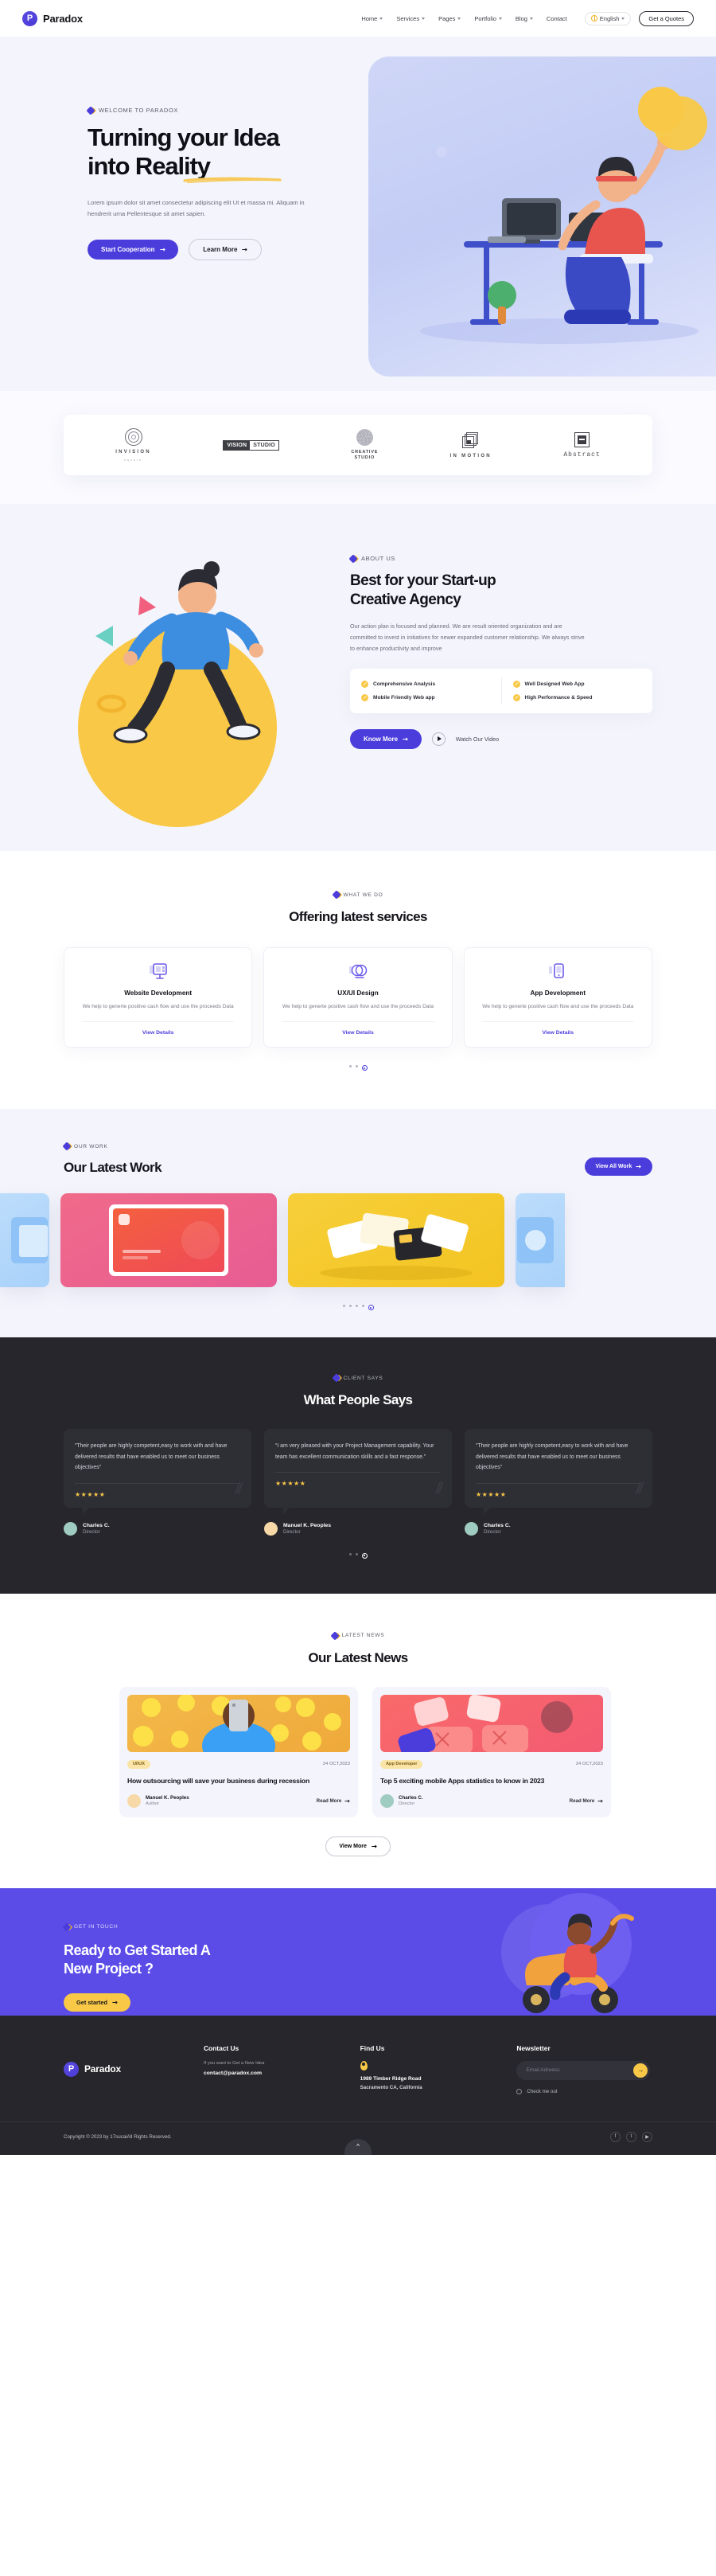 Image resolution: width=716 pixels, height=2576 pixels. Describe the element at coordinates (365, 684) in the screenshot. I see `check-icon: ✓` at that location.